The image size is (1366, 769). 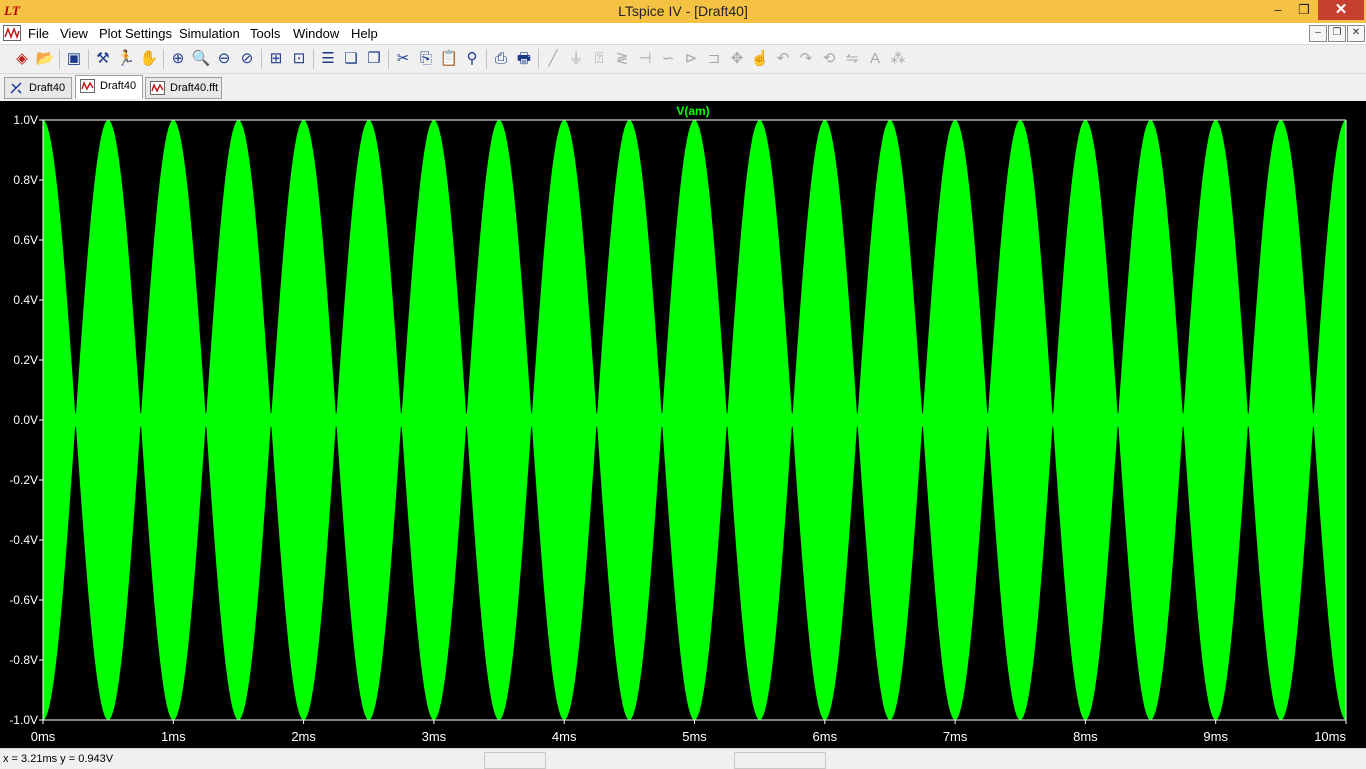 What do you see at coordinates (1085, 736) in the screenshot?
I see `x-tick-label: 8ms` at bounding box center [1085, 736].